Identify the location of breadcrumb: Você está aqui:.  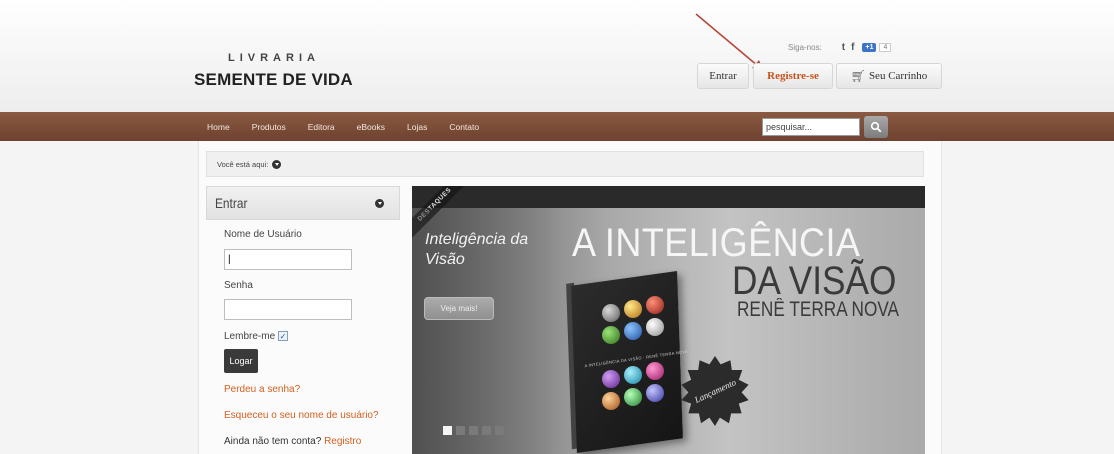
(565, 164).